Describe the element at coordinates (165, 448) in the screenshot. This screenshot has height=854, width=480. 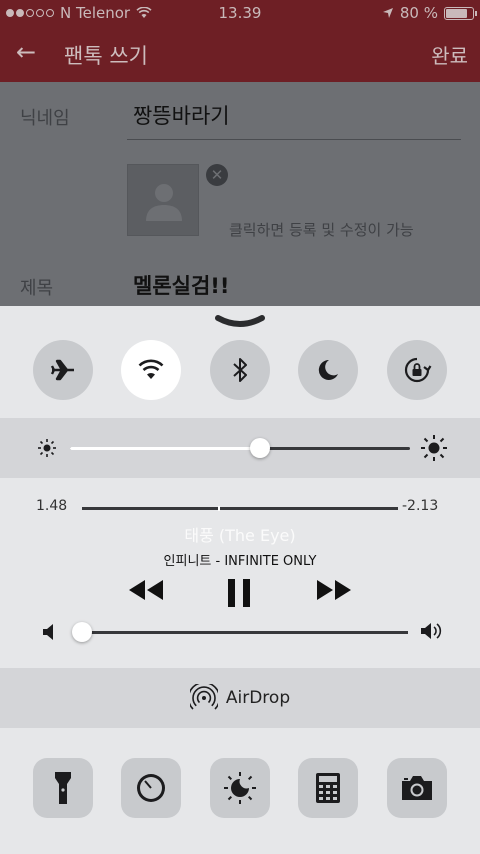
I see `brightness-fill` at that location.